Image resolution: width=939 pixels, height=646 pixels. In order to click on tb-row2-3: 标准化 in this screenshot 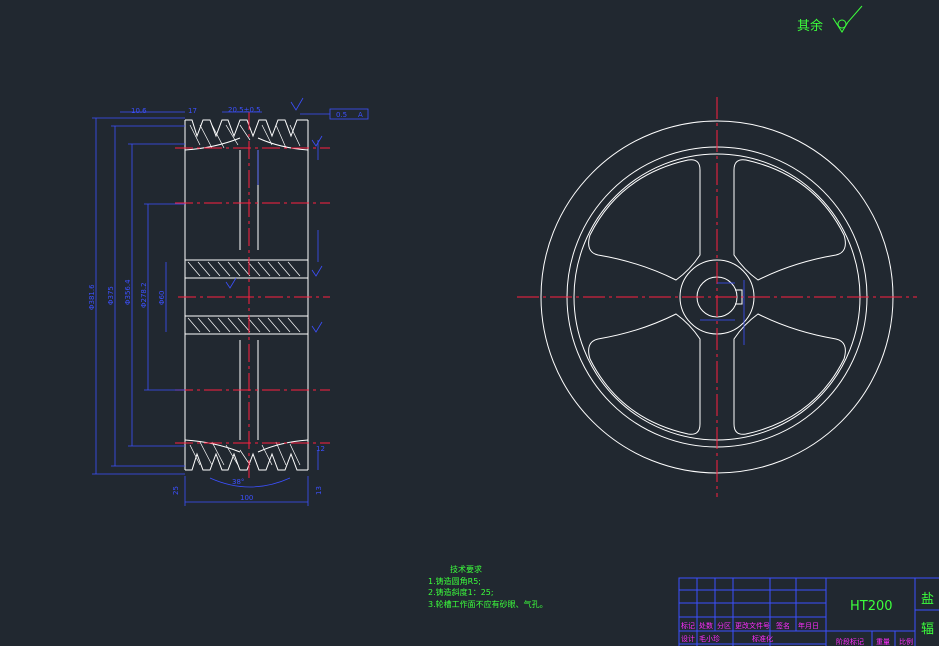, I will do `click(762, 638)`.